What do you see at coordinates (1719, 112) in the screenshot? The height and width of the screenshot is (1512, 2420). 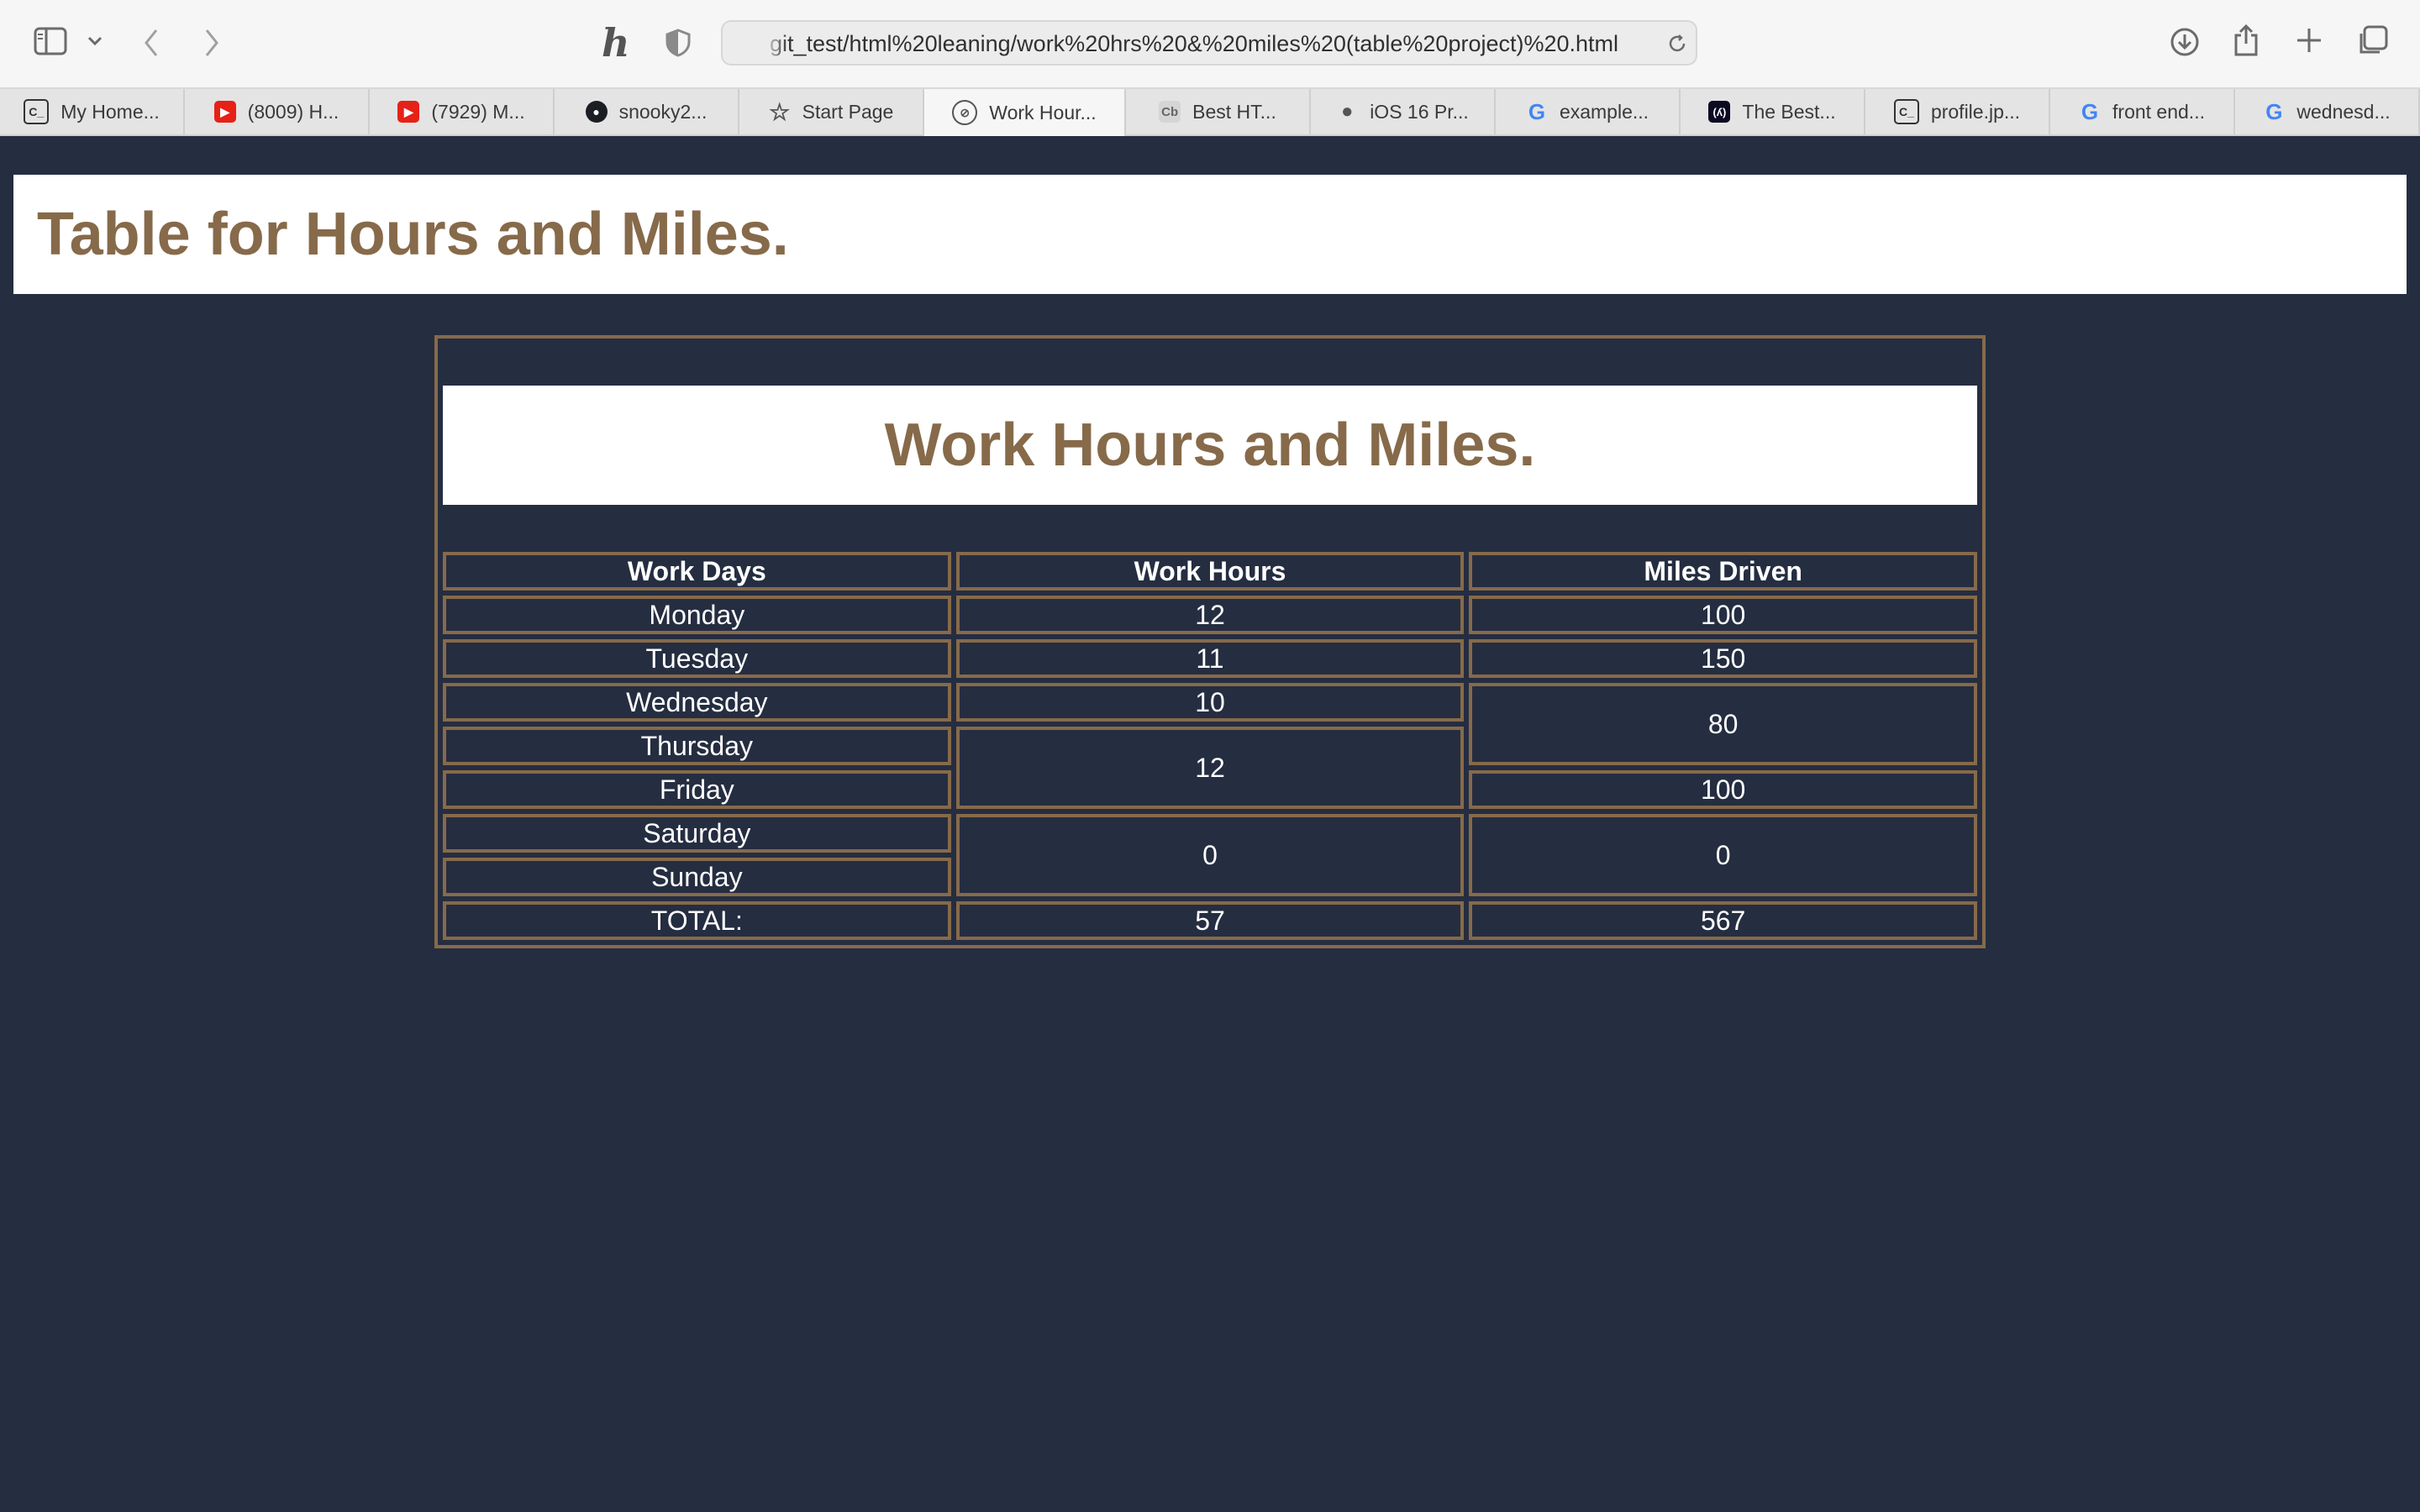 I see `freecodecamp-icon: (ʎ)` at bounding box center [1719, 112].